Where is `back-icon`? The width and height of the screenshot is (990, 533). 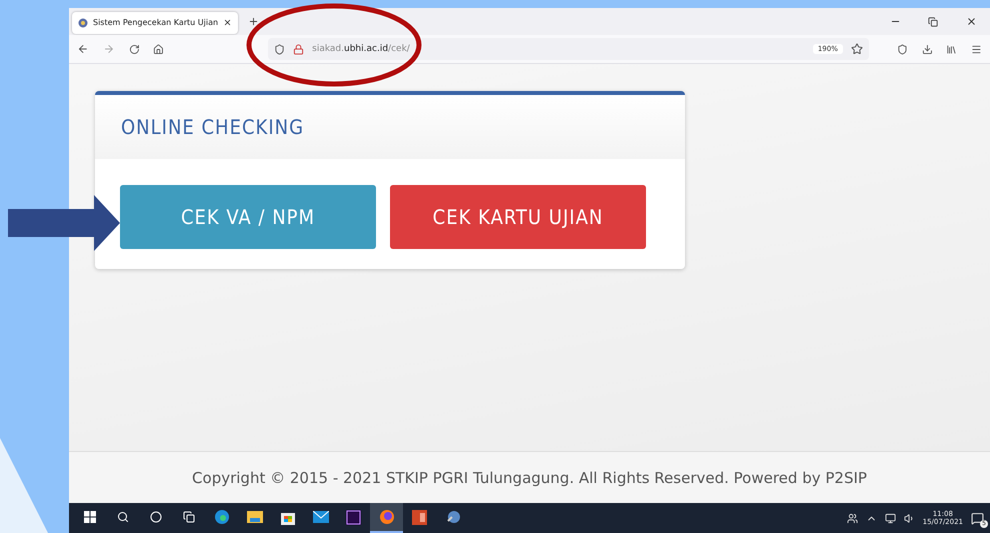 back-icon is located at coordinates (83, 49).